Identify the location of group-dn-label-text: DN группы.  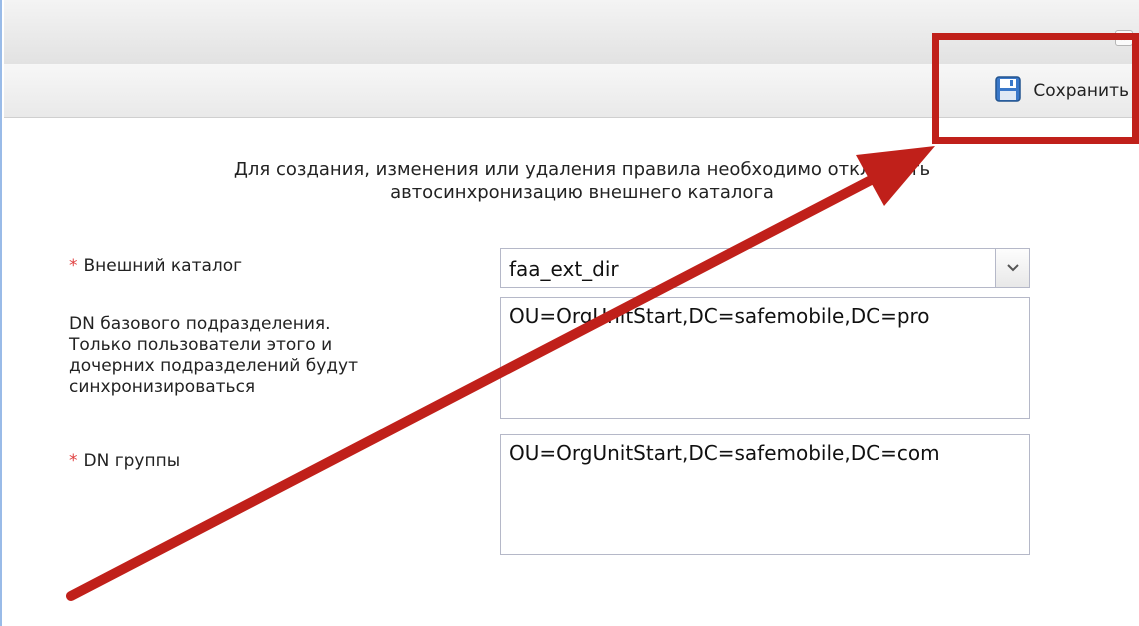
(132, 461).